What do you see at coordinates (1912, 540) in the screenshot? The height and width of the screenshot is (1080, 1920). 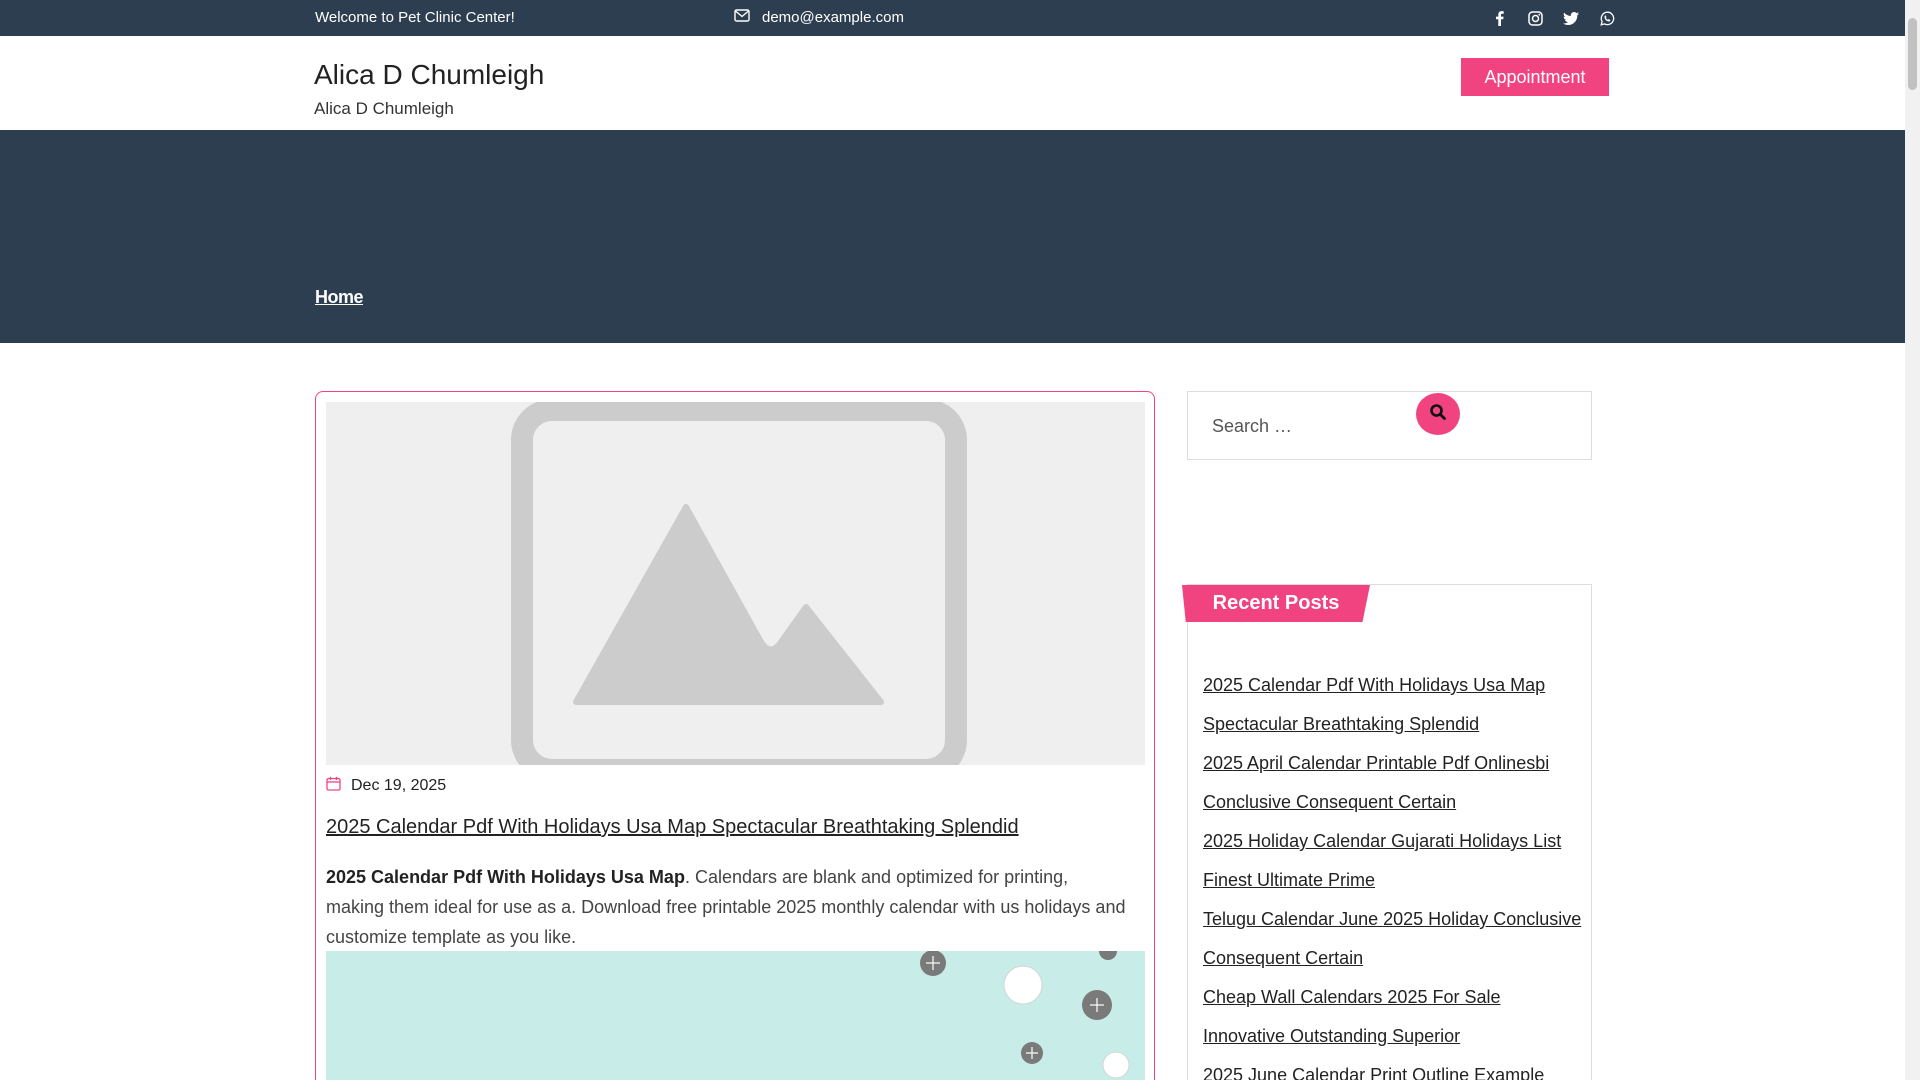 I see `page-scrollbar` at bounding box center [1912, 540].